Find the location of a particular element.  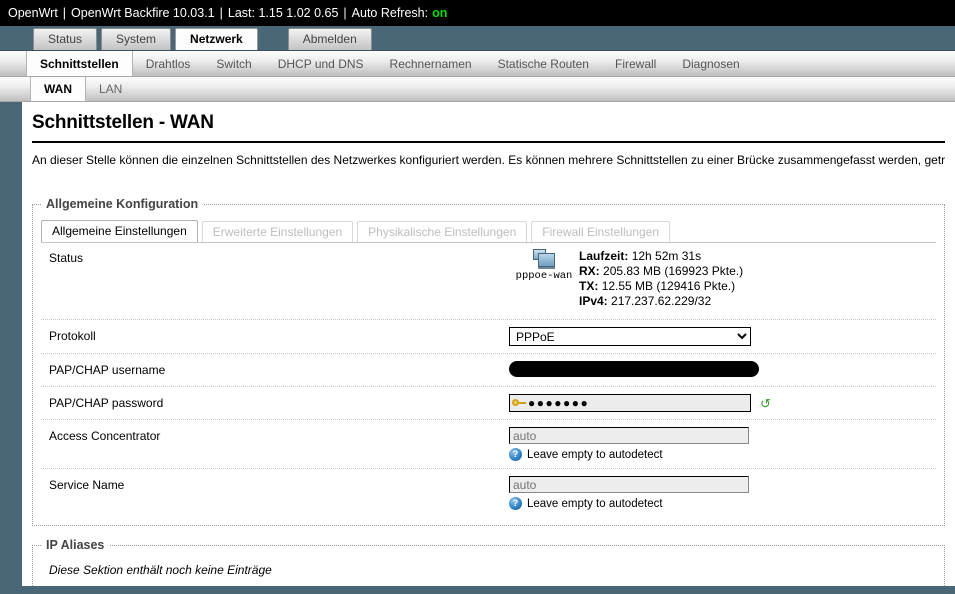

tab-dhcp-dns: DHCP und DNS is located at coordinates (321, 63).